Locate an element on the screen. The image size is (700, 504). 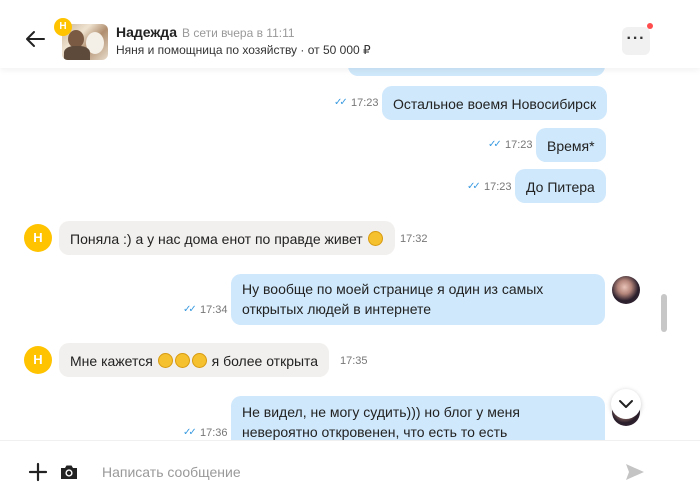
send-icon is located at coordinates (635, 472).